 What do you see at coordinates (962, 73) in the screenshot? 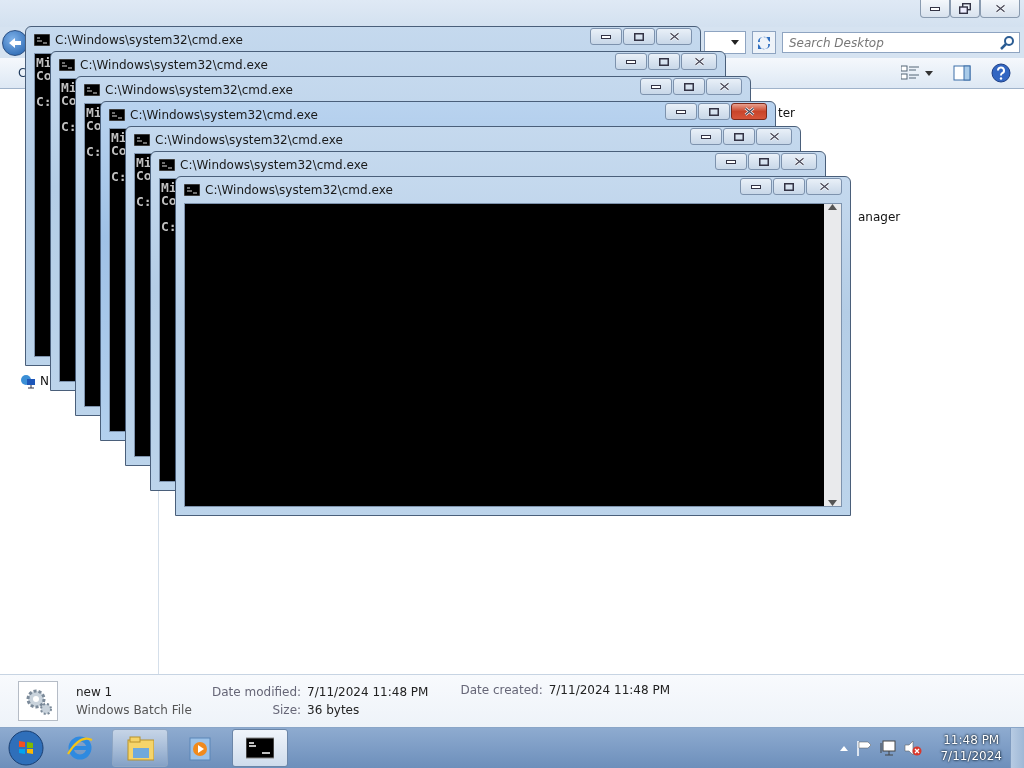
I see `preview-pane-button` at bounding box center [962, 73].